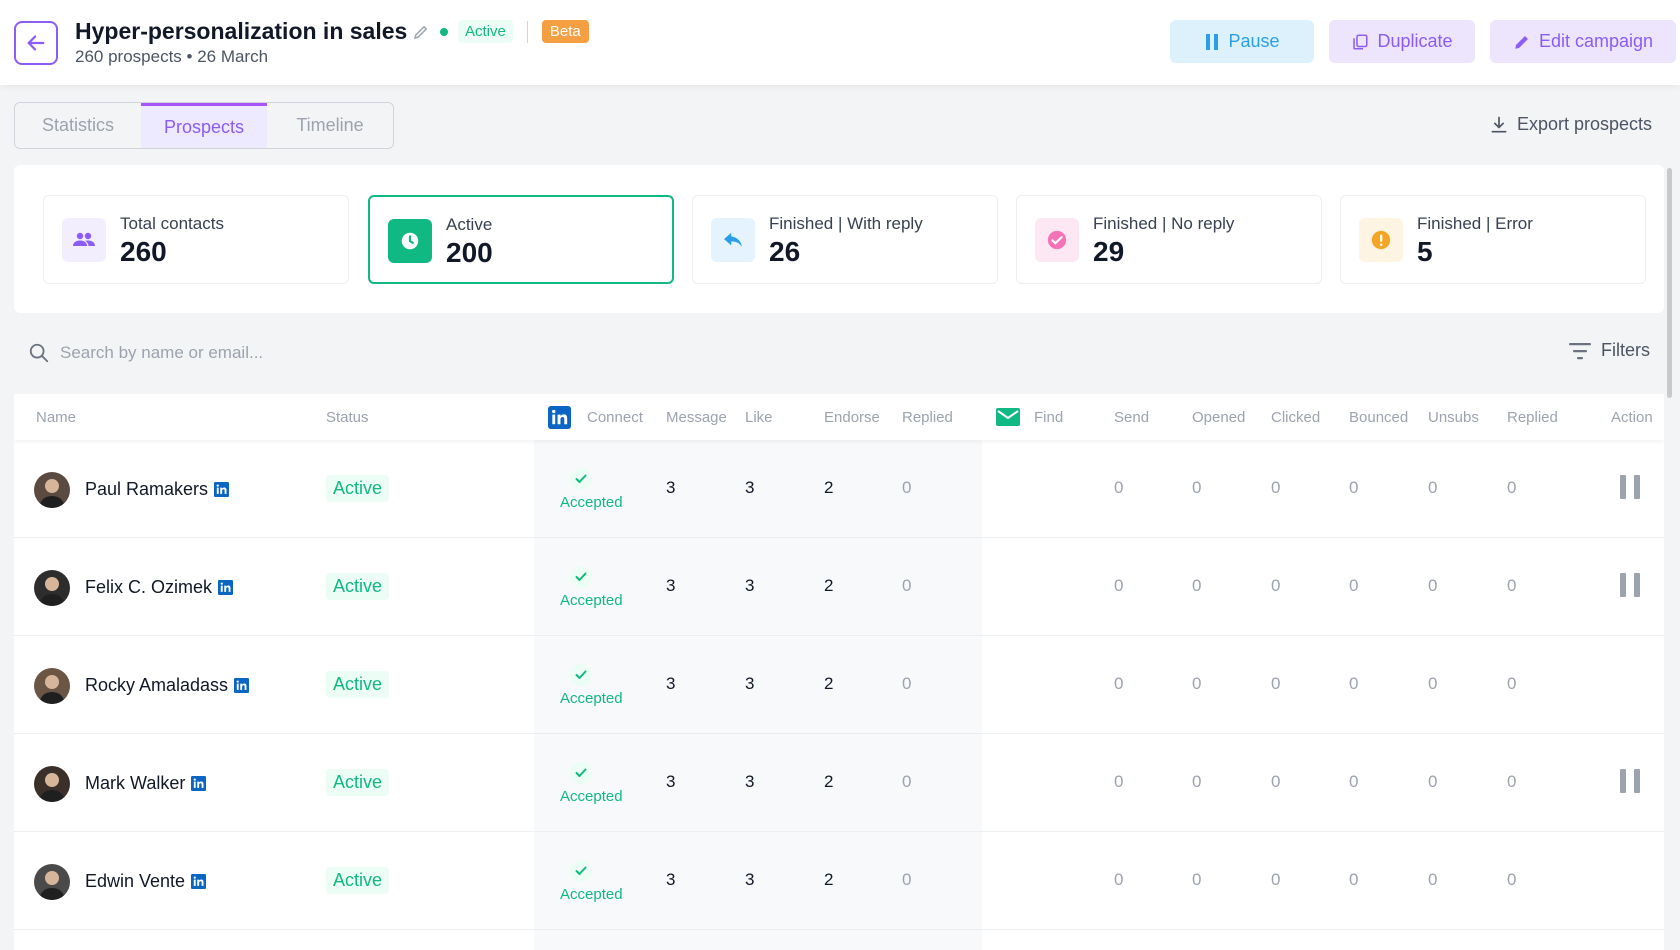  I want to click on stat-card-total-contacts: Total contacts 260, so click(196, 239).